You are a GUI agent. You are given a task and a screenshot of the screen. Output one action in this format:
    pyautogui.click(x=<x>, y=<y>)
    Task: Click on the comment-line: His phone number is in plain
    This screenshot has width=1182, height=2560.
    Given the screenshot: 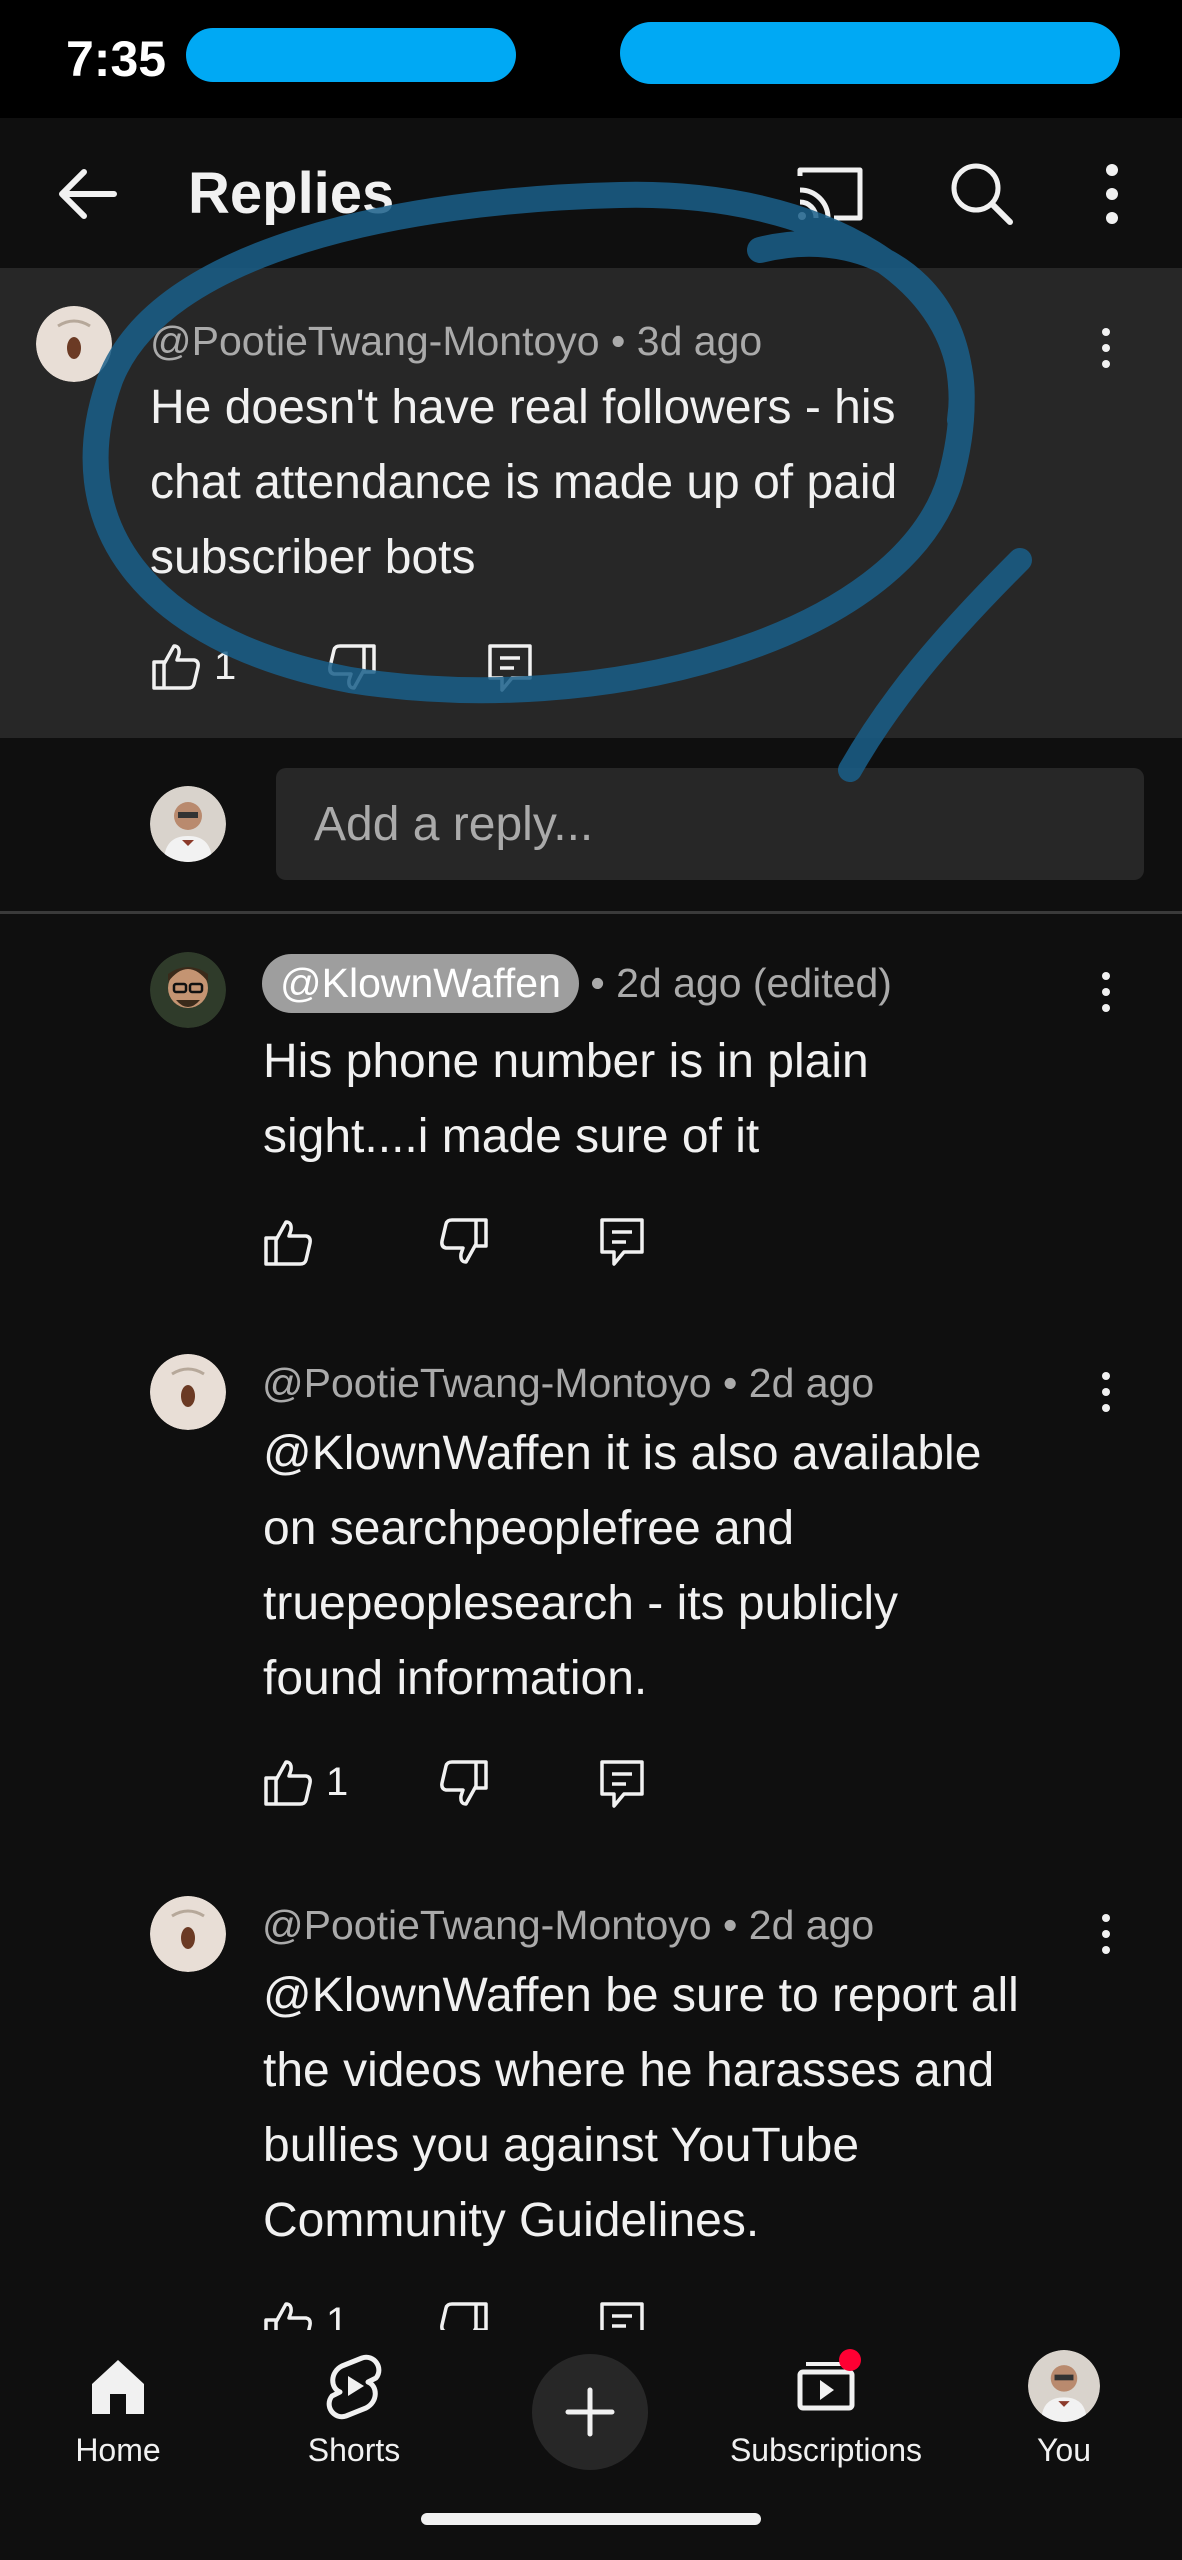 What is the action you would take?
    pyautogui.click(x=566, y=1061)
    